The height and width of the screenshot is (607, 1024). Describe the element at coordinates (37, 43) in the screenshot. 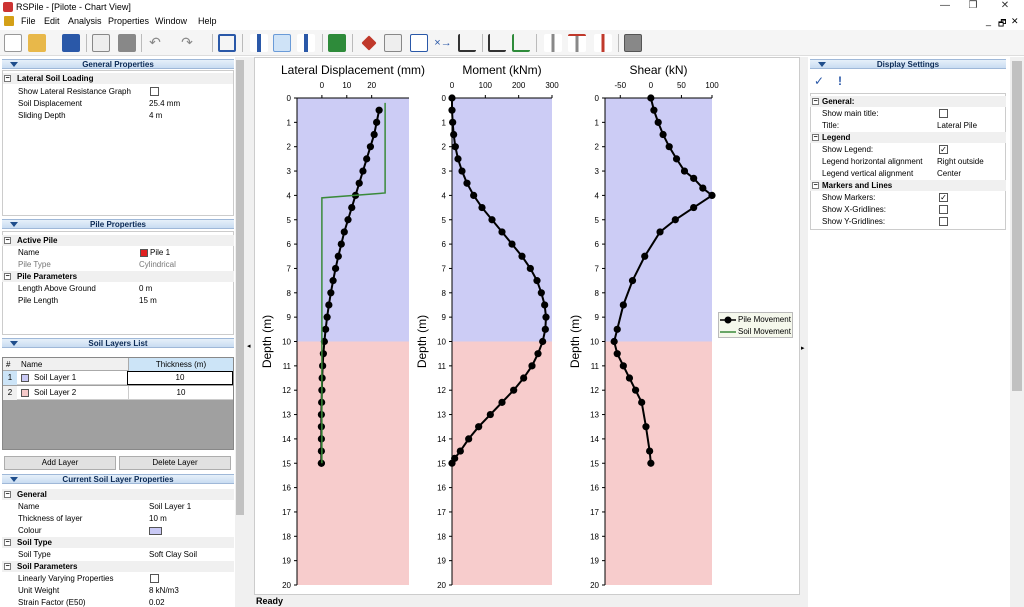

I see `open-folder-icon` at that location.